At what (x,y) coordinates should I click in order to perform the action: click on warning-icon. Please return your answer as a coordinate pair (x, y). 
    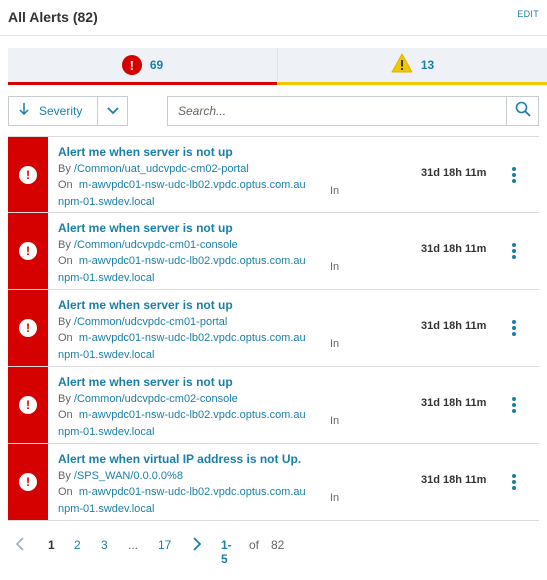
    Looking at the image, I should click on (402, 65).